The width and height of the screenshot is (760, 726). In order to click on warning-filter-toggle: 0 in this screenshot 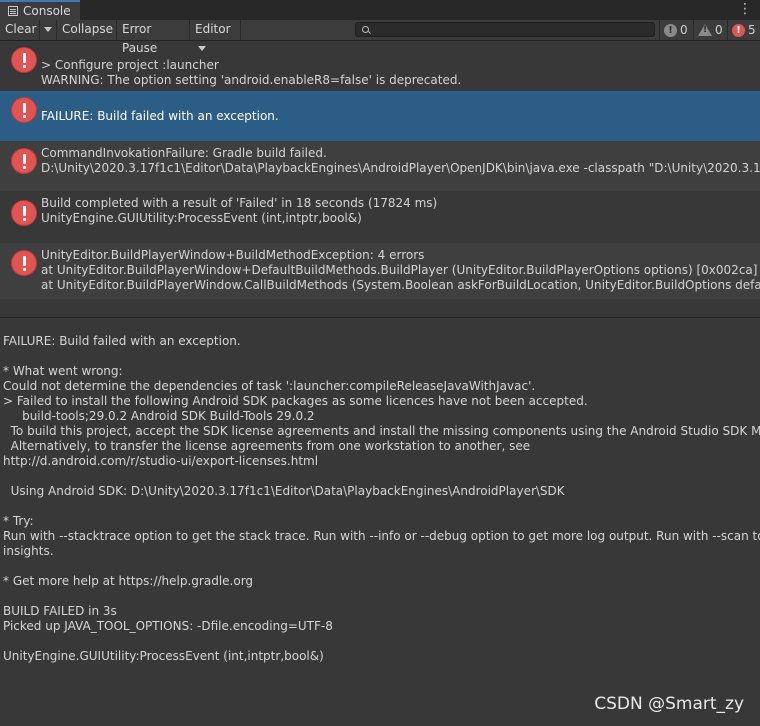, I will do `click(710, 30)`.